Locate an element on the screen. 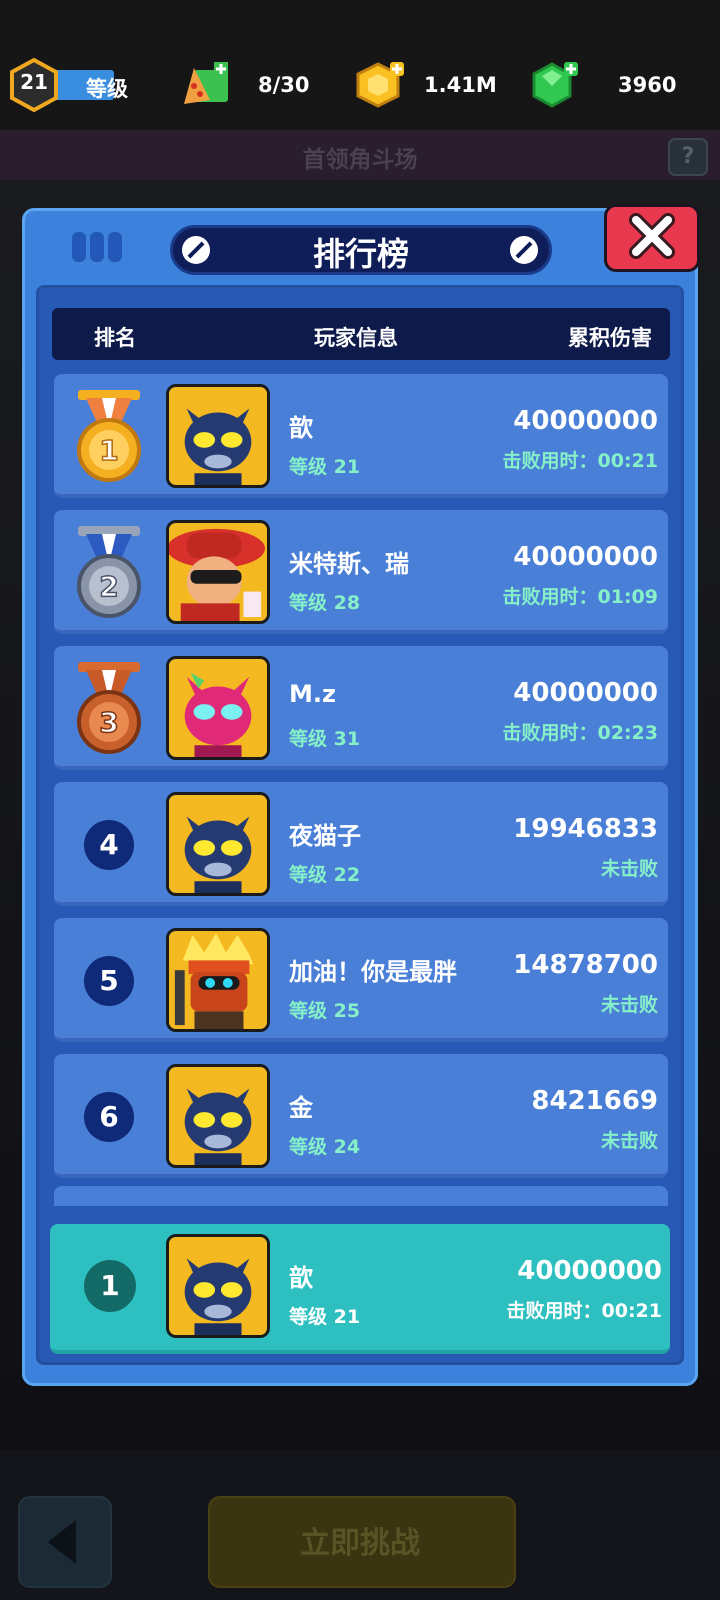 This screenshot has height=1600, width=720. my-name: 歆 is located at coordinates (301, 1278).